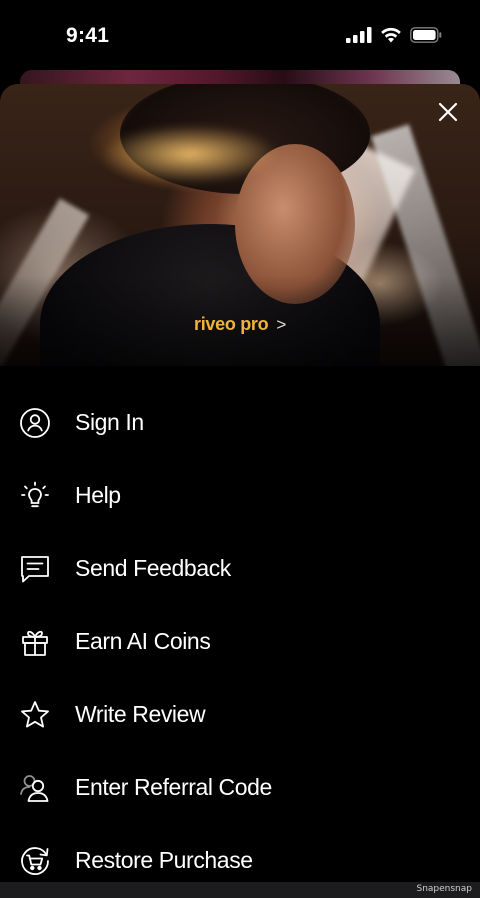 This screenshot has width=480, height=898. Describe the element at coordinates (143, 641) in the screenshot. I see `menu-item-label: Earn AI Coins` at that location.